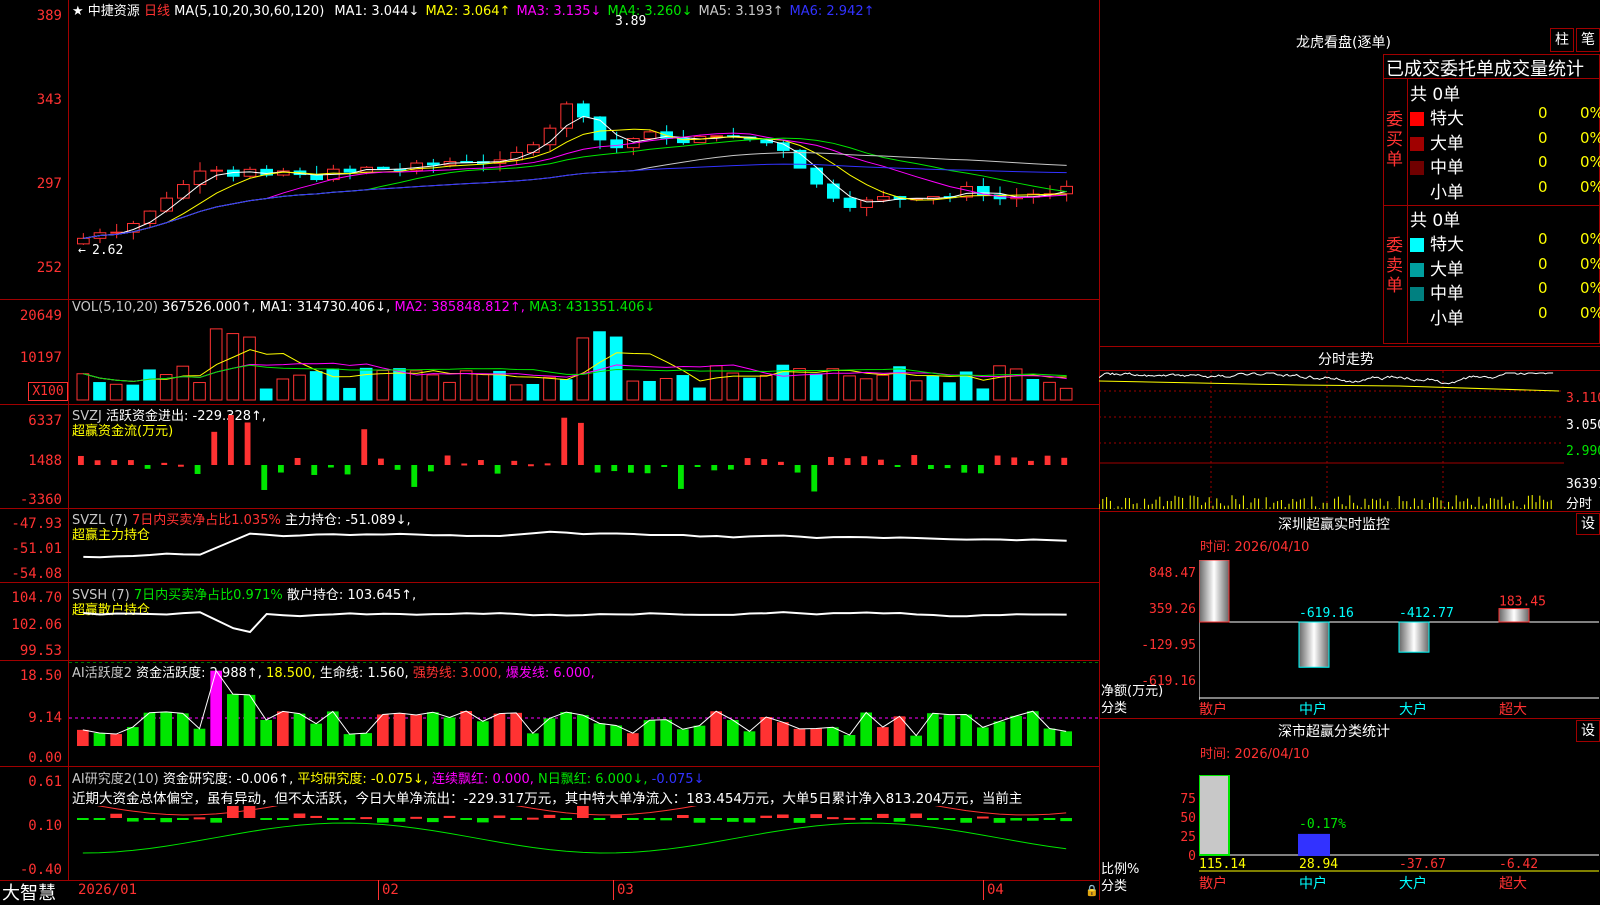  I want to click on sell-pct: 0%, so click(1590, 263).